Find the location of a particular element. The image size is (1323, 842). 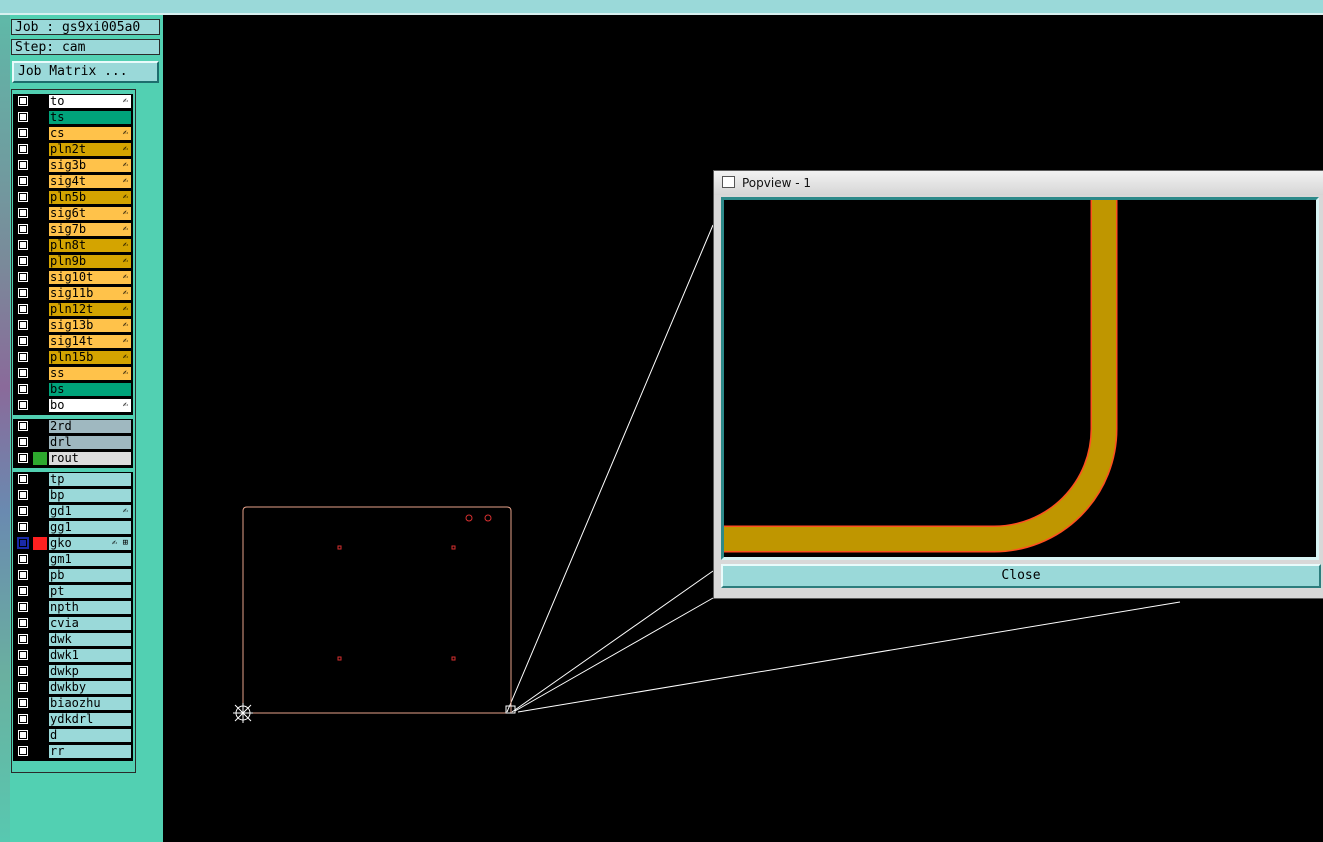

trace-zoom-view is located at coordinates (921, 376).